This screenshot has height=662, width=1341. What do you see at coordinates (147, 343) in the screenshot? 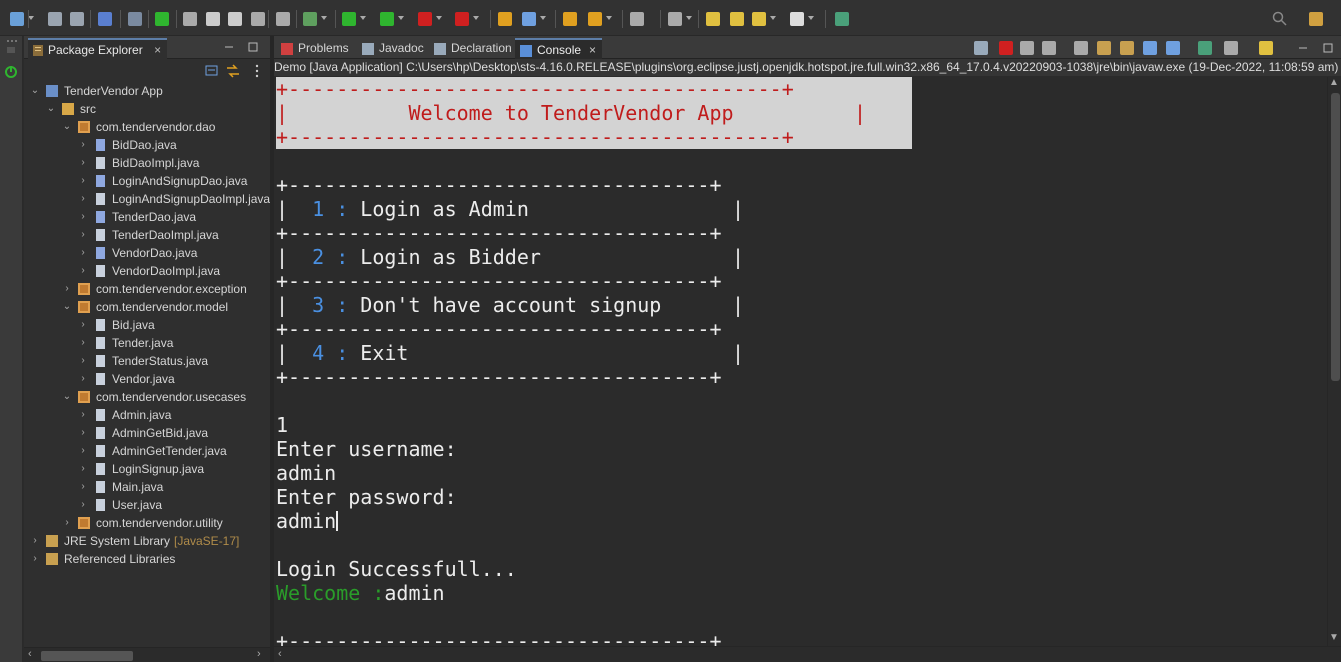
I see `tree-item: › Tender.java` at bounding box center [147, 343].